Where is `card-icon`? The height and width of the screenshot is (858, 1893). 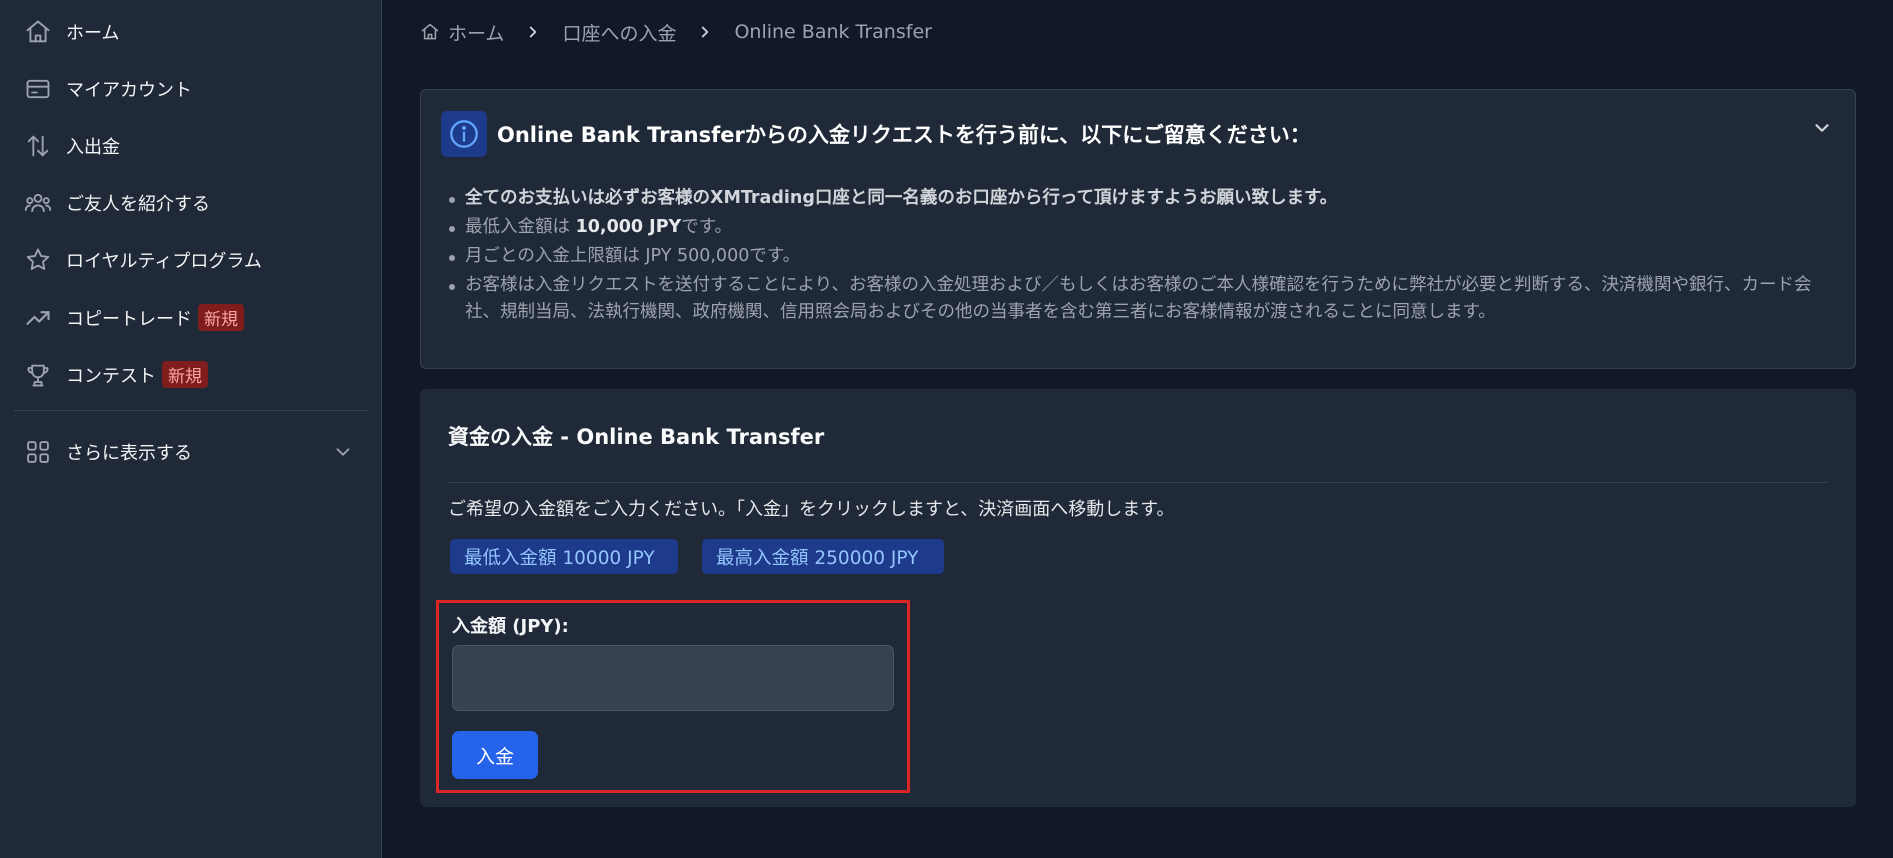 card-icon is located at coordinates (38, 88).